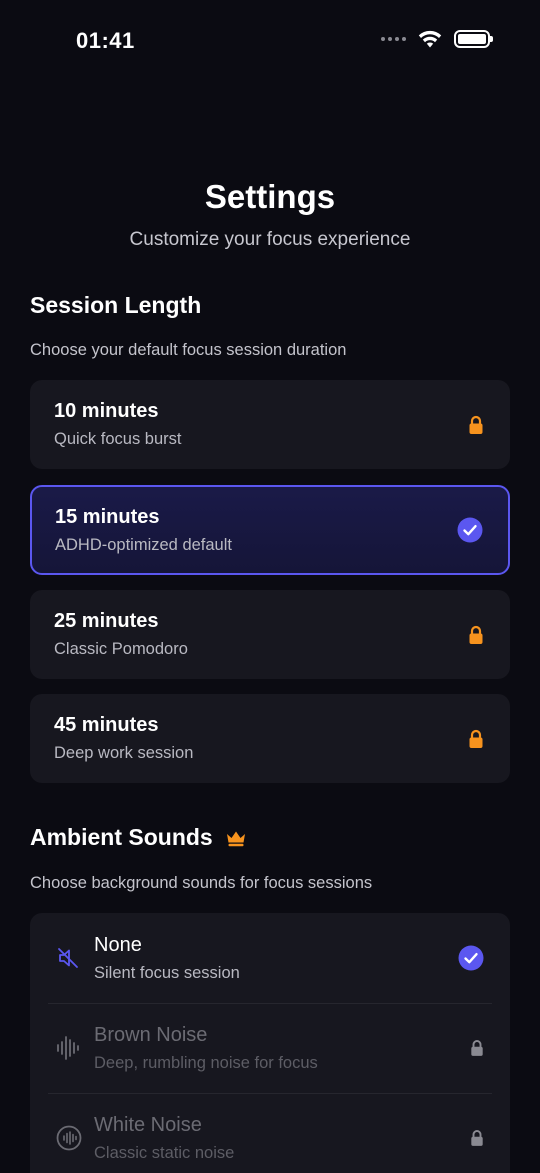 The image size is (540, 1173). What do you see at coordinates (69, 1138) in the screenshot?
I see `waveform-circle-icon` at bounding box center [69, 1138].